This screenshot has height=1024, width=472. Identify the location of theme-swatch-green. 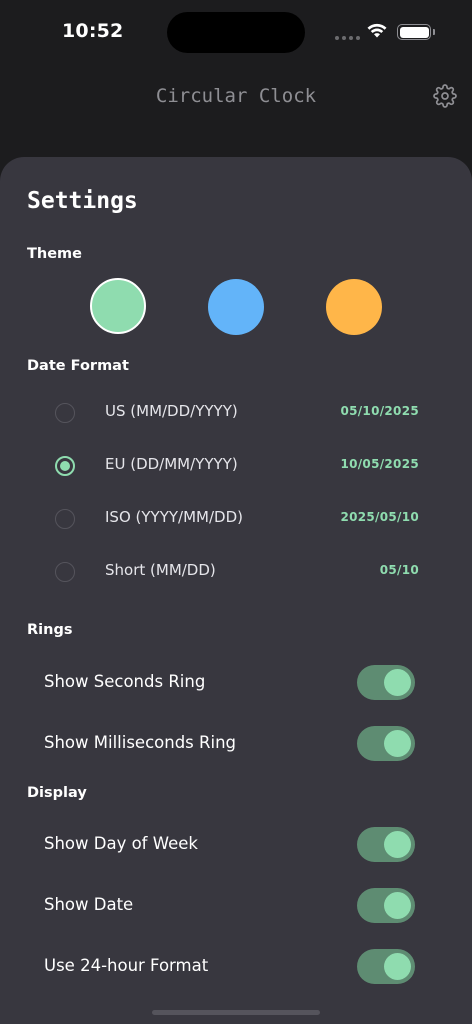
(118, 306).